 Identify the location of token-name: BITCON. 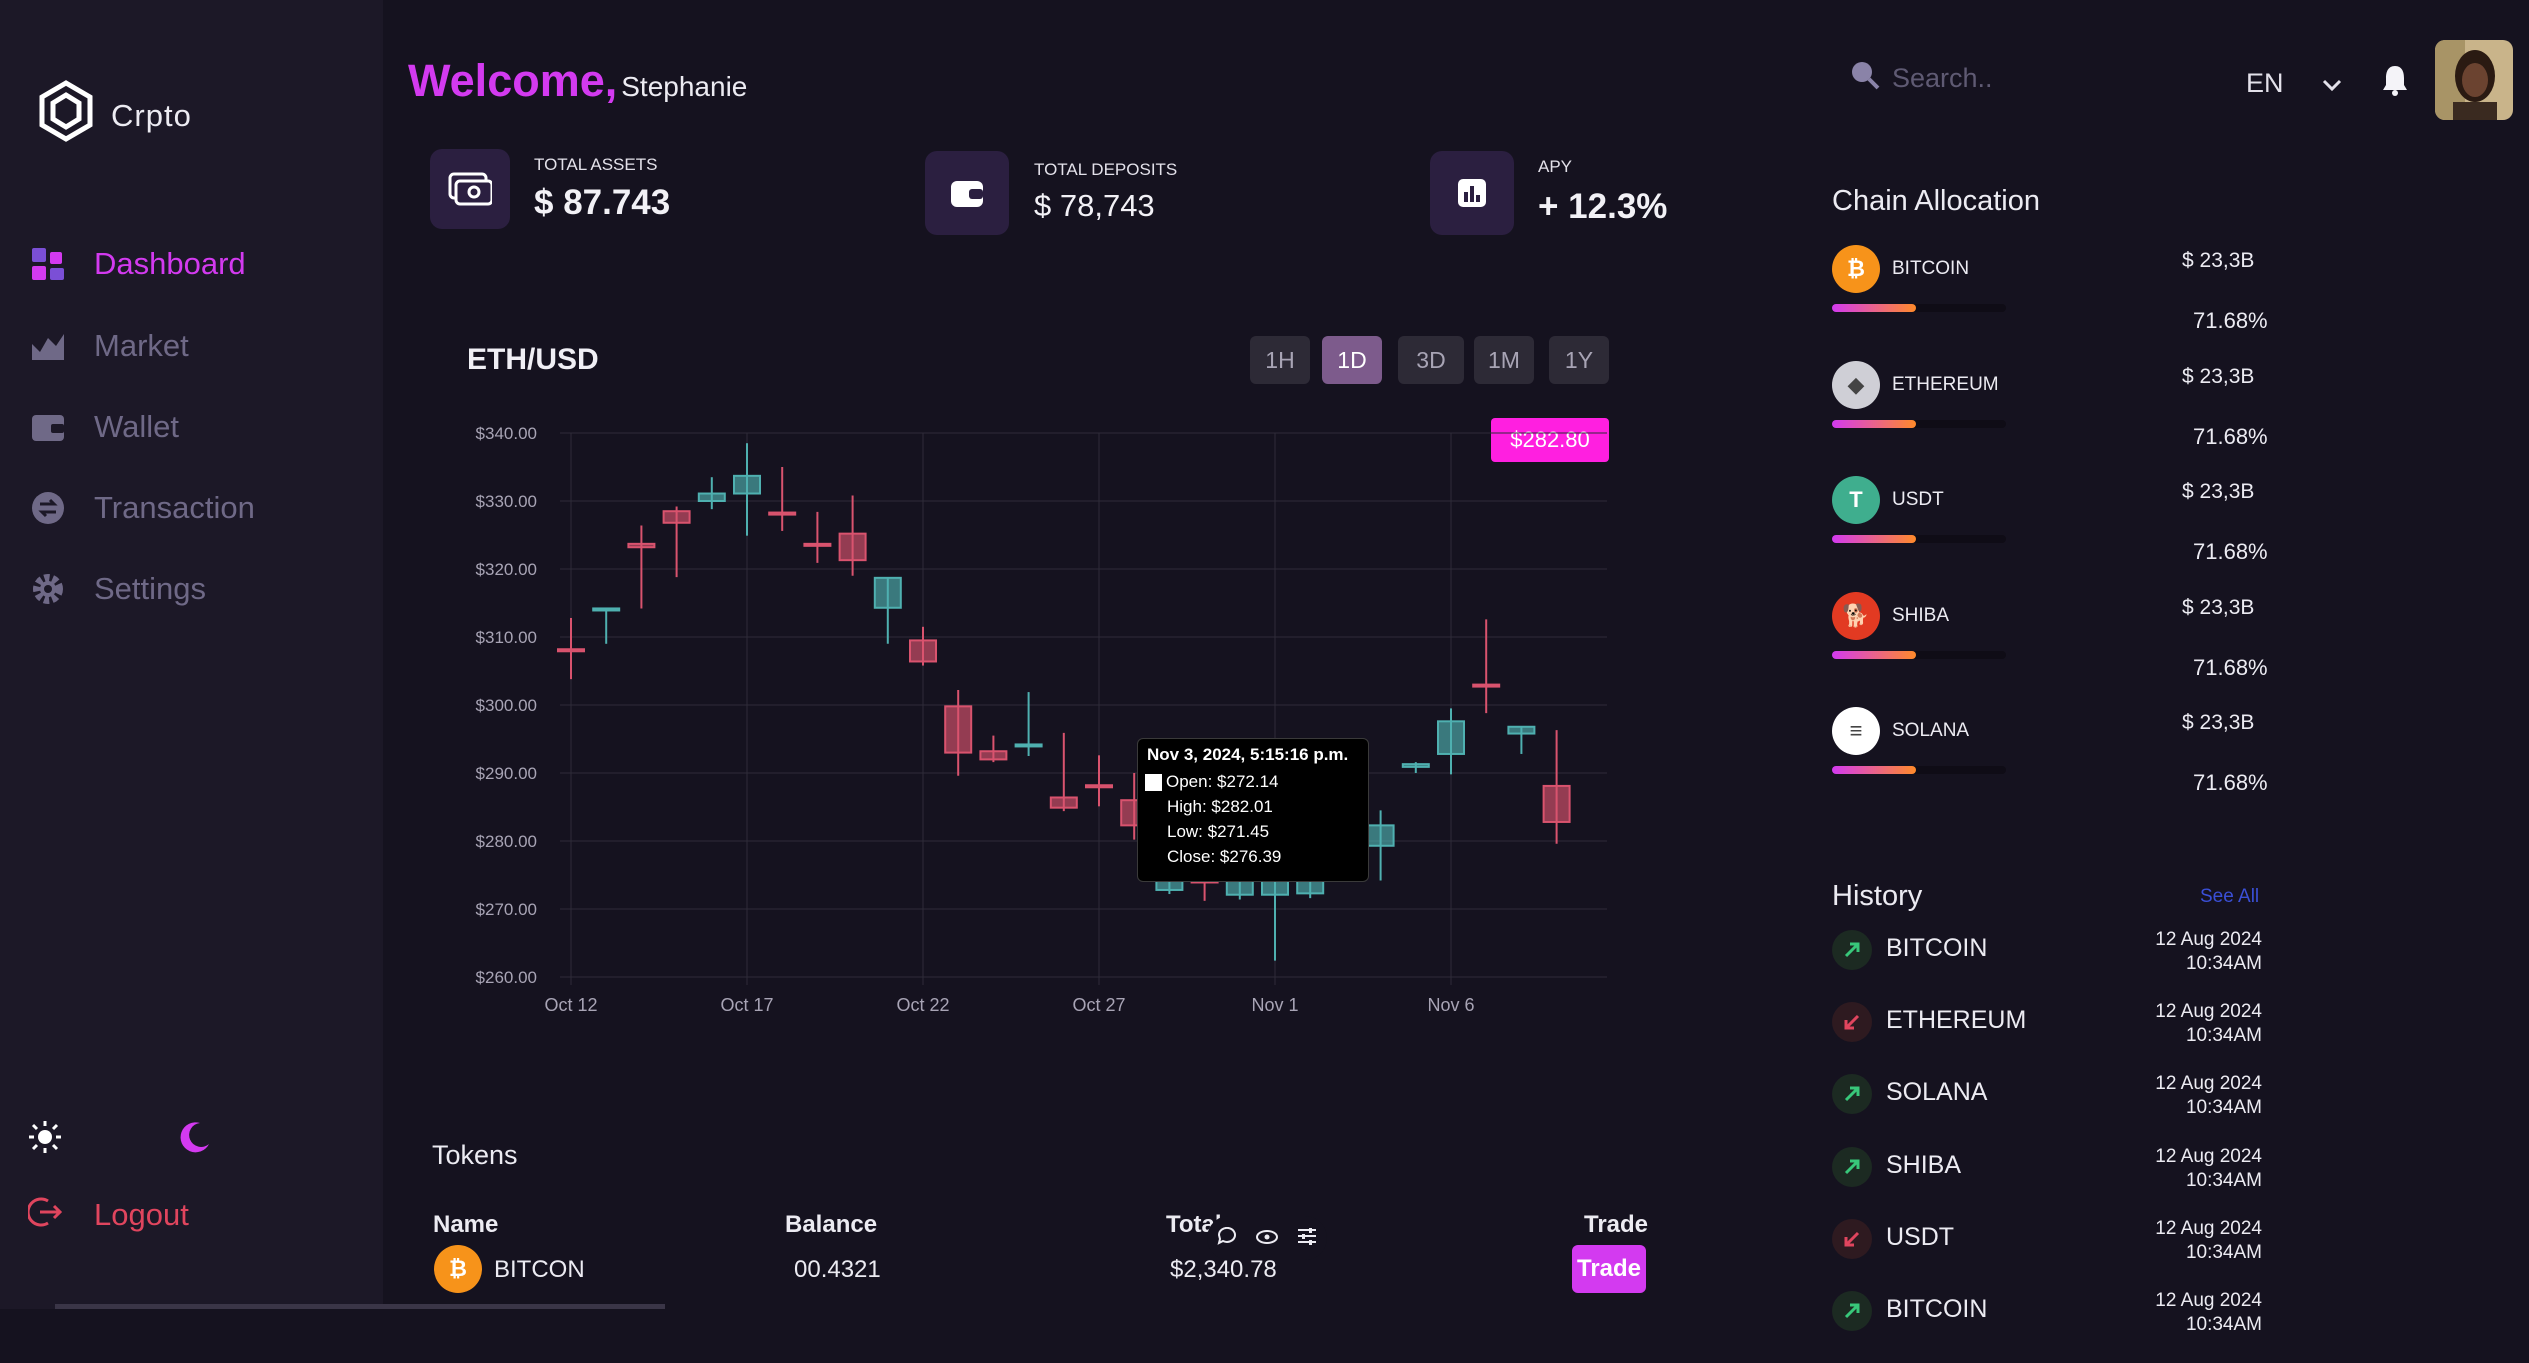
(539, 1269).